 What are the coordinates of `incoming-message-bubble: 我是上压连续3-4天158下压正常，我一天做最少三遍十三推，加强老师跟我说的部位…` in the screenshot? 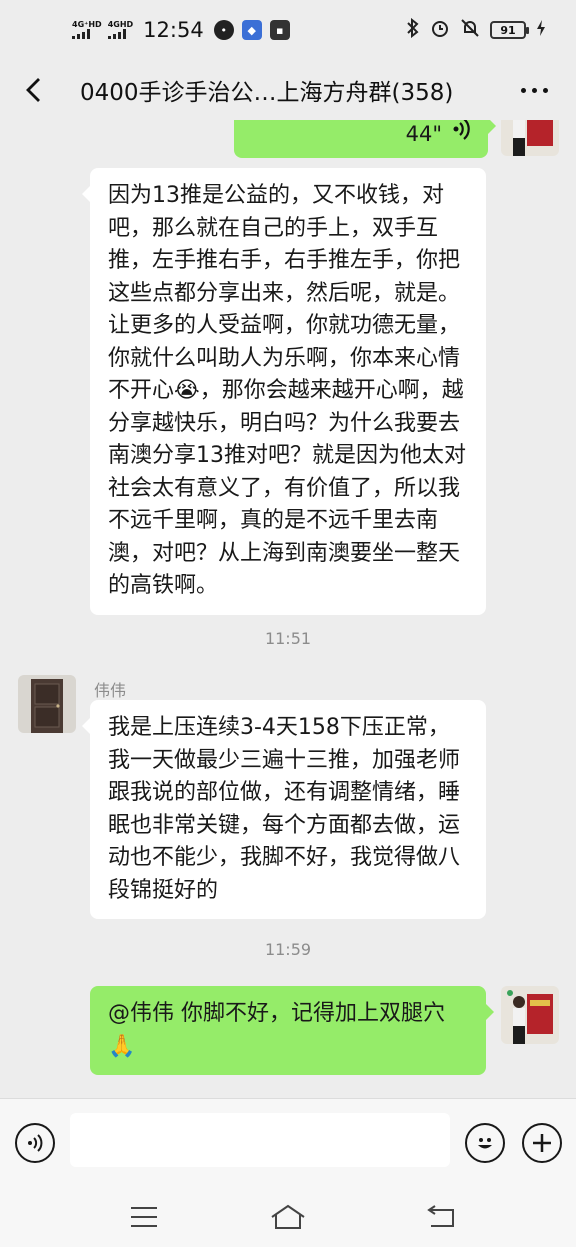 It's located at (284, 809).